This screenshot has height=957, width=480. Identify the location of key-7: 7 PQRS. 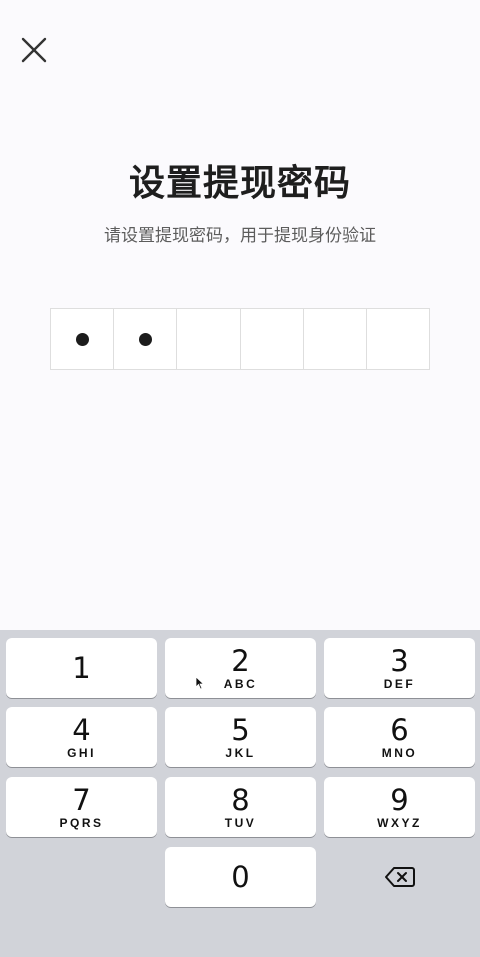
(81, 807).